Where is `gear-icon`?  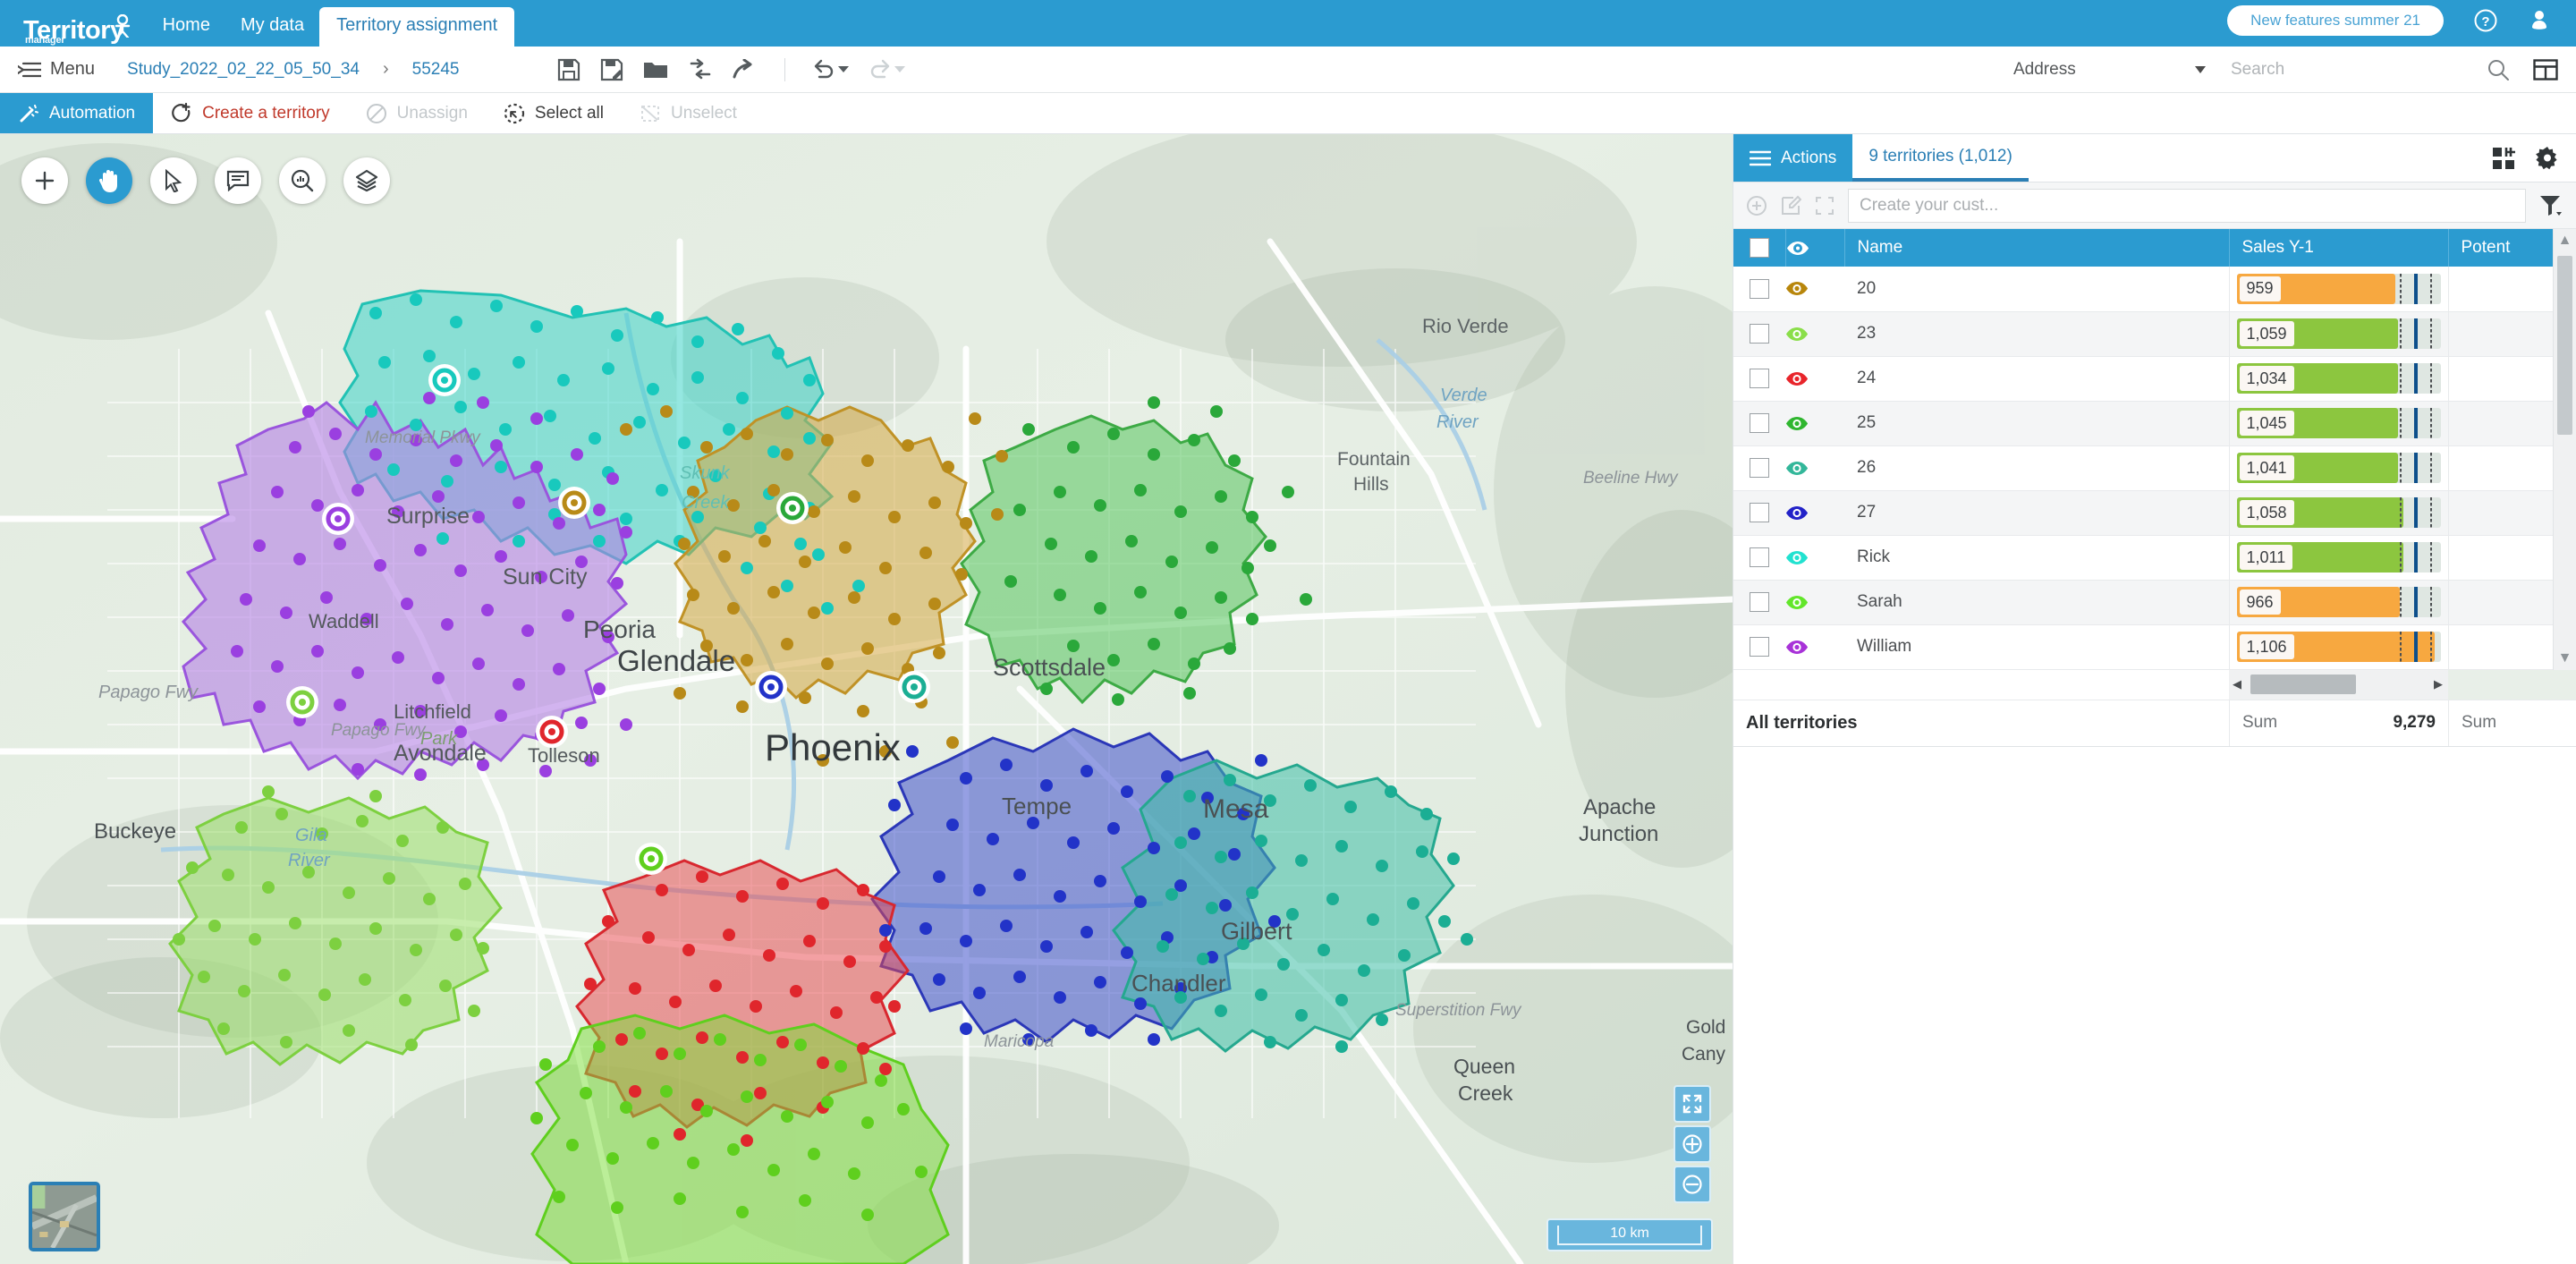 gear-icon is located at coordinates (2547, 158).